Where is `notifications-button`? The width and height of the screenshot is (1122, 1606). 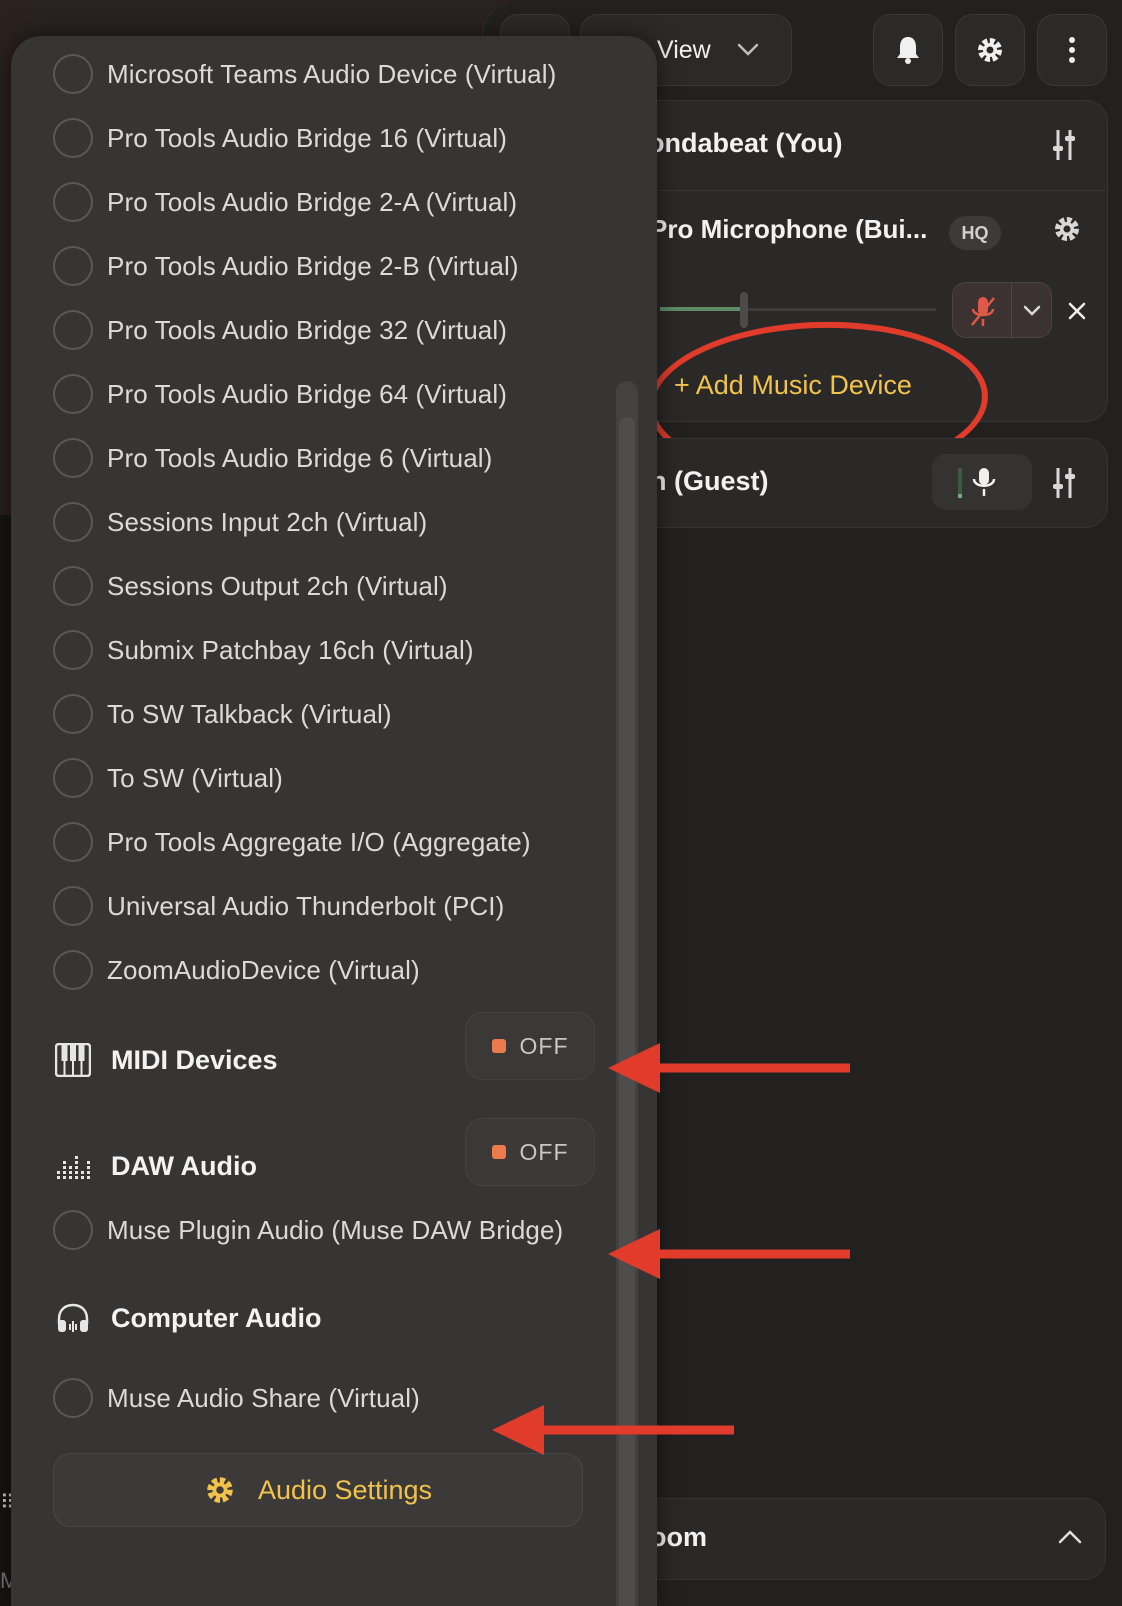
notifications-button is located at coordinates (908, 50).